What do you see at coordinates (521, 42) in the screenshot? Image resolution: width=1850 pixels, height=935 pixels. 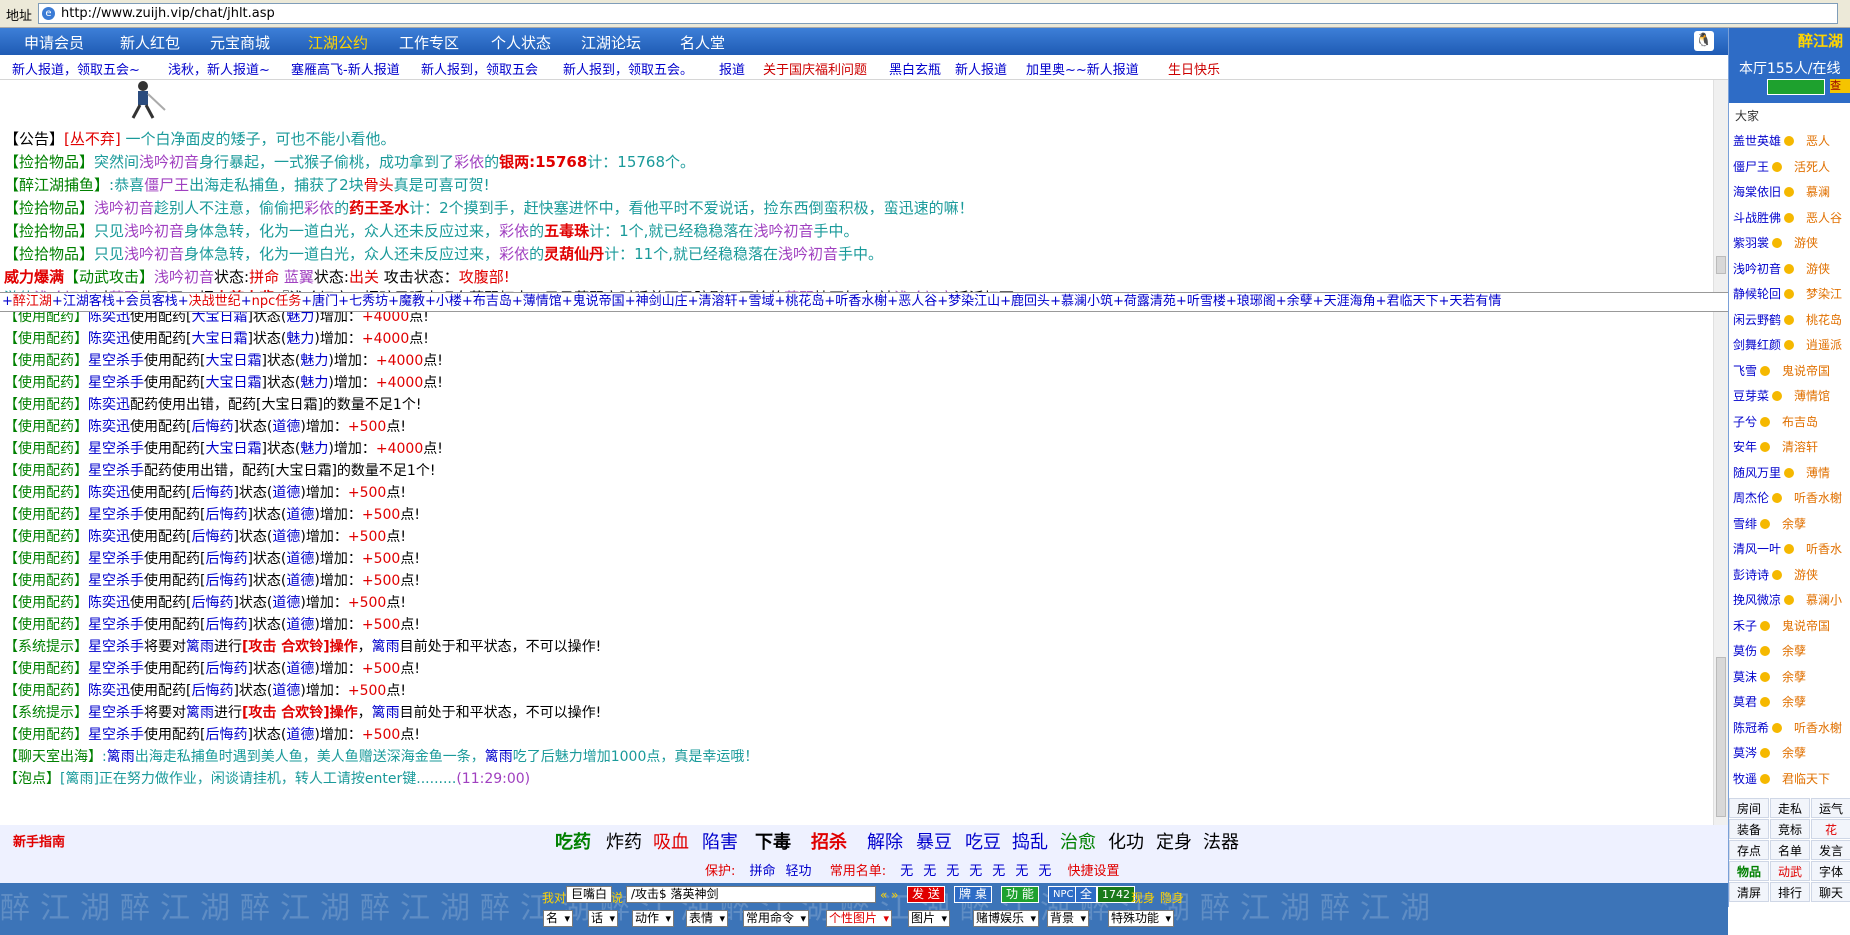 I see `nav-item: 个人状态` at bounding box center [521, 42].